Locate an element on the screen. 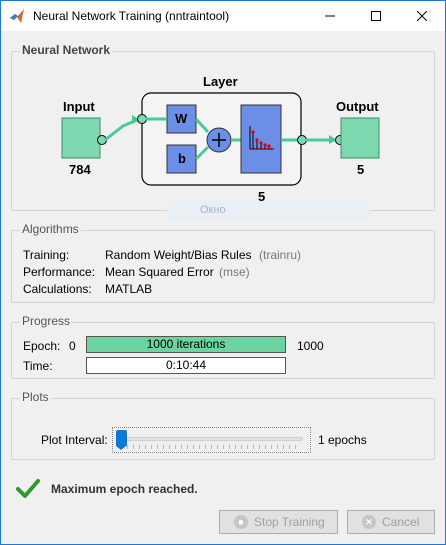  plot-interval-slider is located at coordinates (211, 440).